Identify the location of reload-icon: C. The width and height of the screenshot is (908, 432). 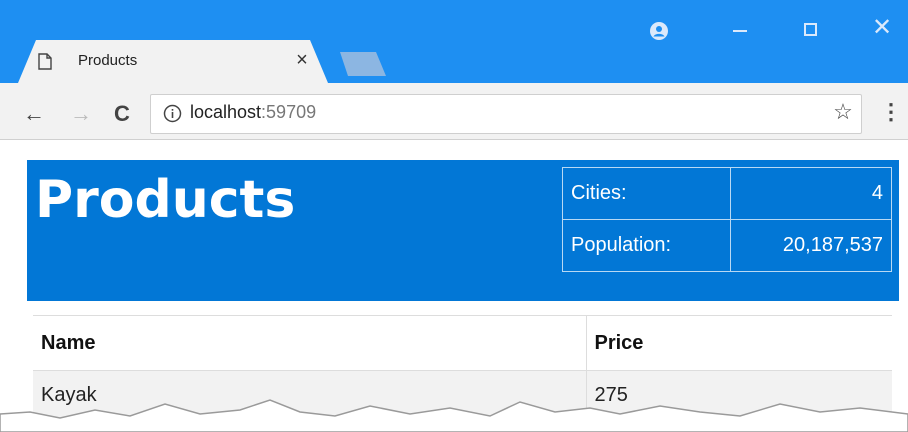
(122, 114).